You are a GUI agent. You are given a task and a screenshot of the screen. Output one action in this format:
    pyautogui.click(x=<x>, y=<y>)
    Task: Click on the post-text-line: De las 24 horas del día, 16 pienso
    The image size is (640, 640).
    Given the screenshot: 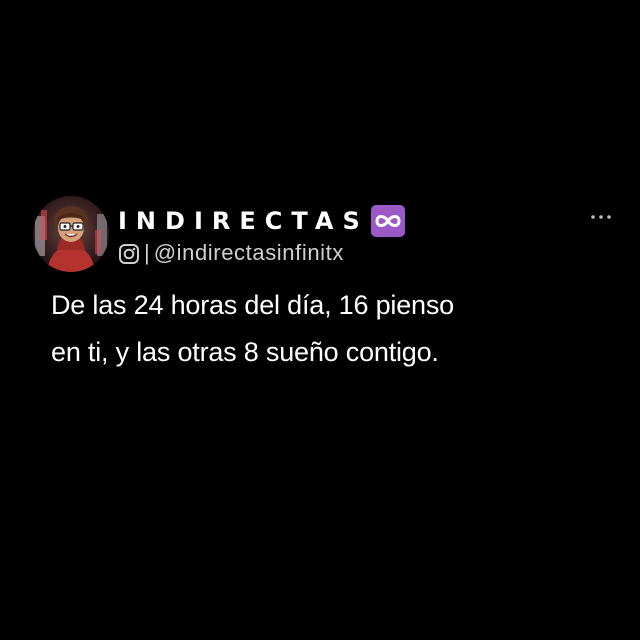 What is the action you would take?
    pyautogui.click(x=252, y=305)
    